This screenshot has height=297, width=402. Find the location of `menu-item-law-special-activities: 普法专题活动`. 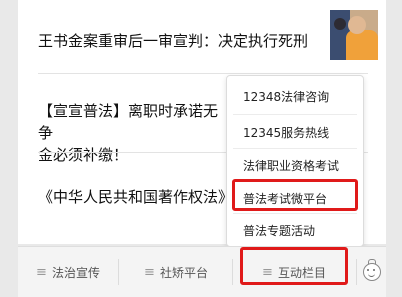

menu-item-law-special-activities: 普法专题活动 is located at coordinates (279, 230).